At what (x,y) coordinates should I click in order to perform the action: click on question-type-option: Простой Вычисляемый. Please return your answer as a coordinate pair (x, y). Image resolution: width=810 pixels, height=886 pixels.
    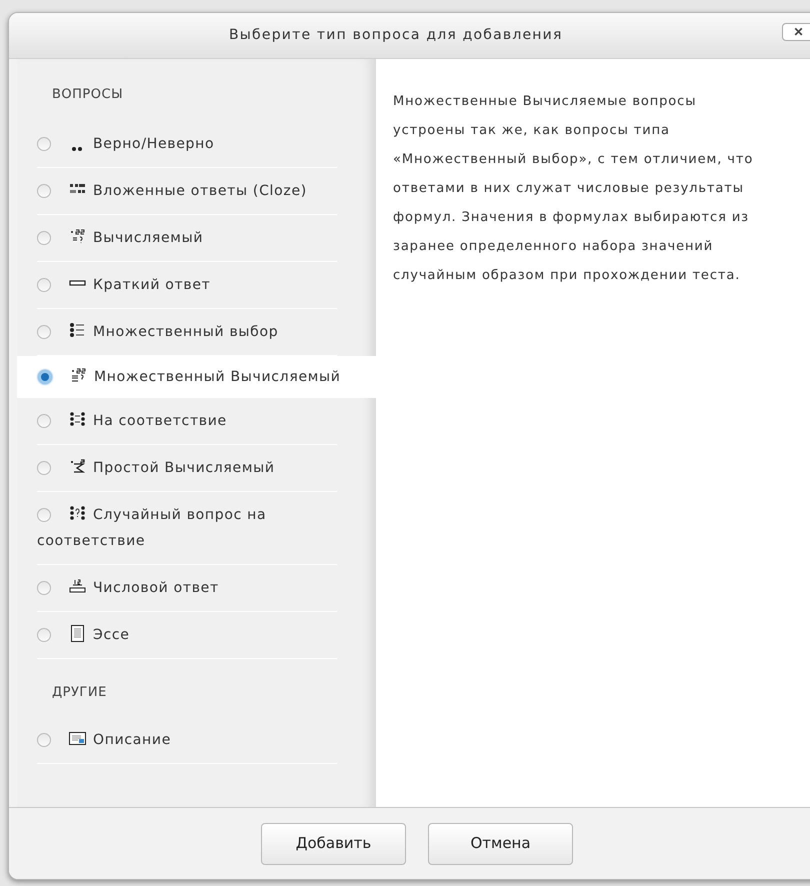
    Looking at the image, I should click on (187, 468).